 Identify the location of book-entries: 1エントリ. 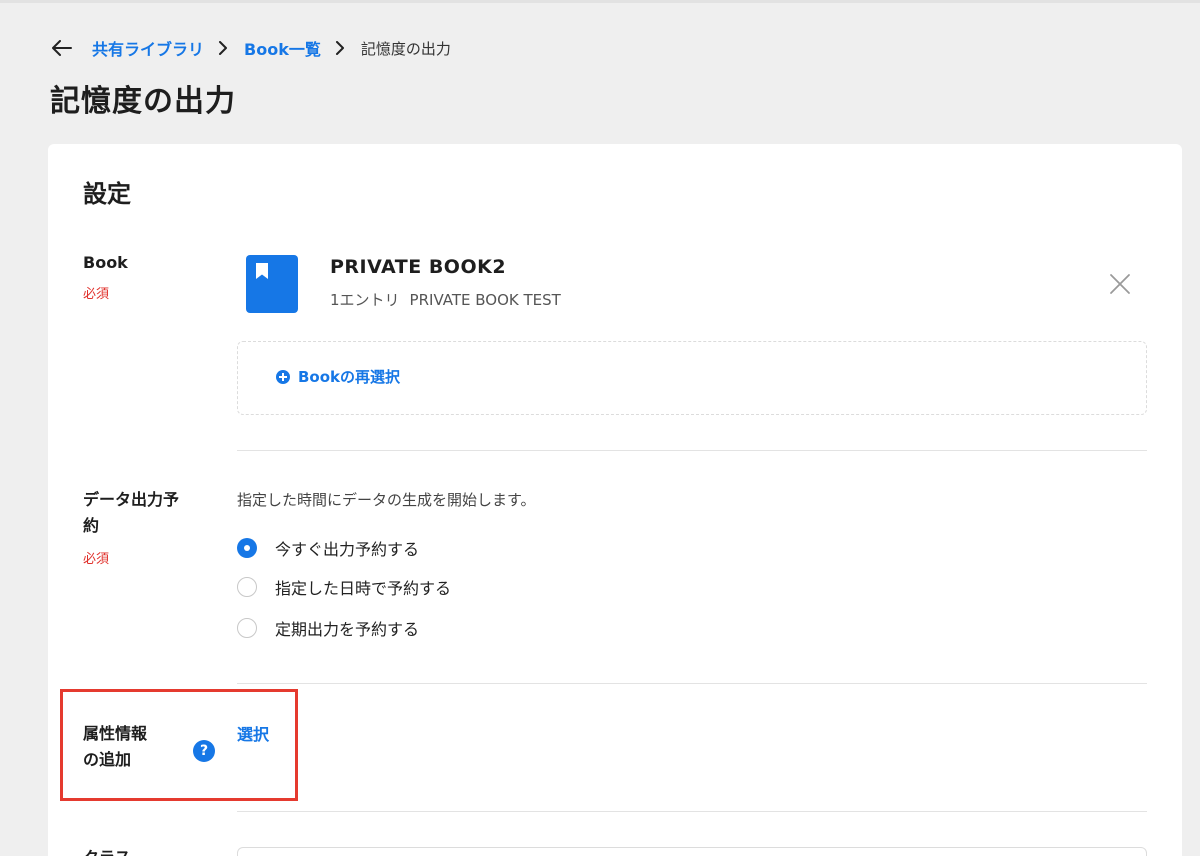
(365, 300).